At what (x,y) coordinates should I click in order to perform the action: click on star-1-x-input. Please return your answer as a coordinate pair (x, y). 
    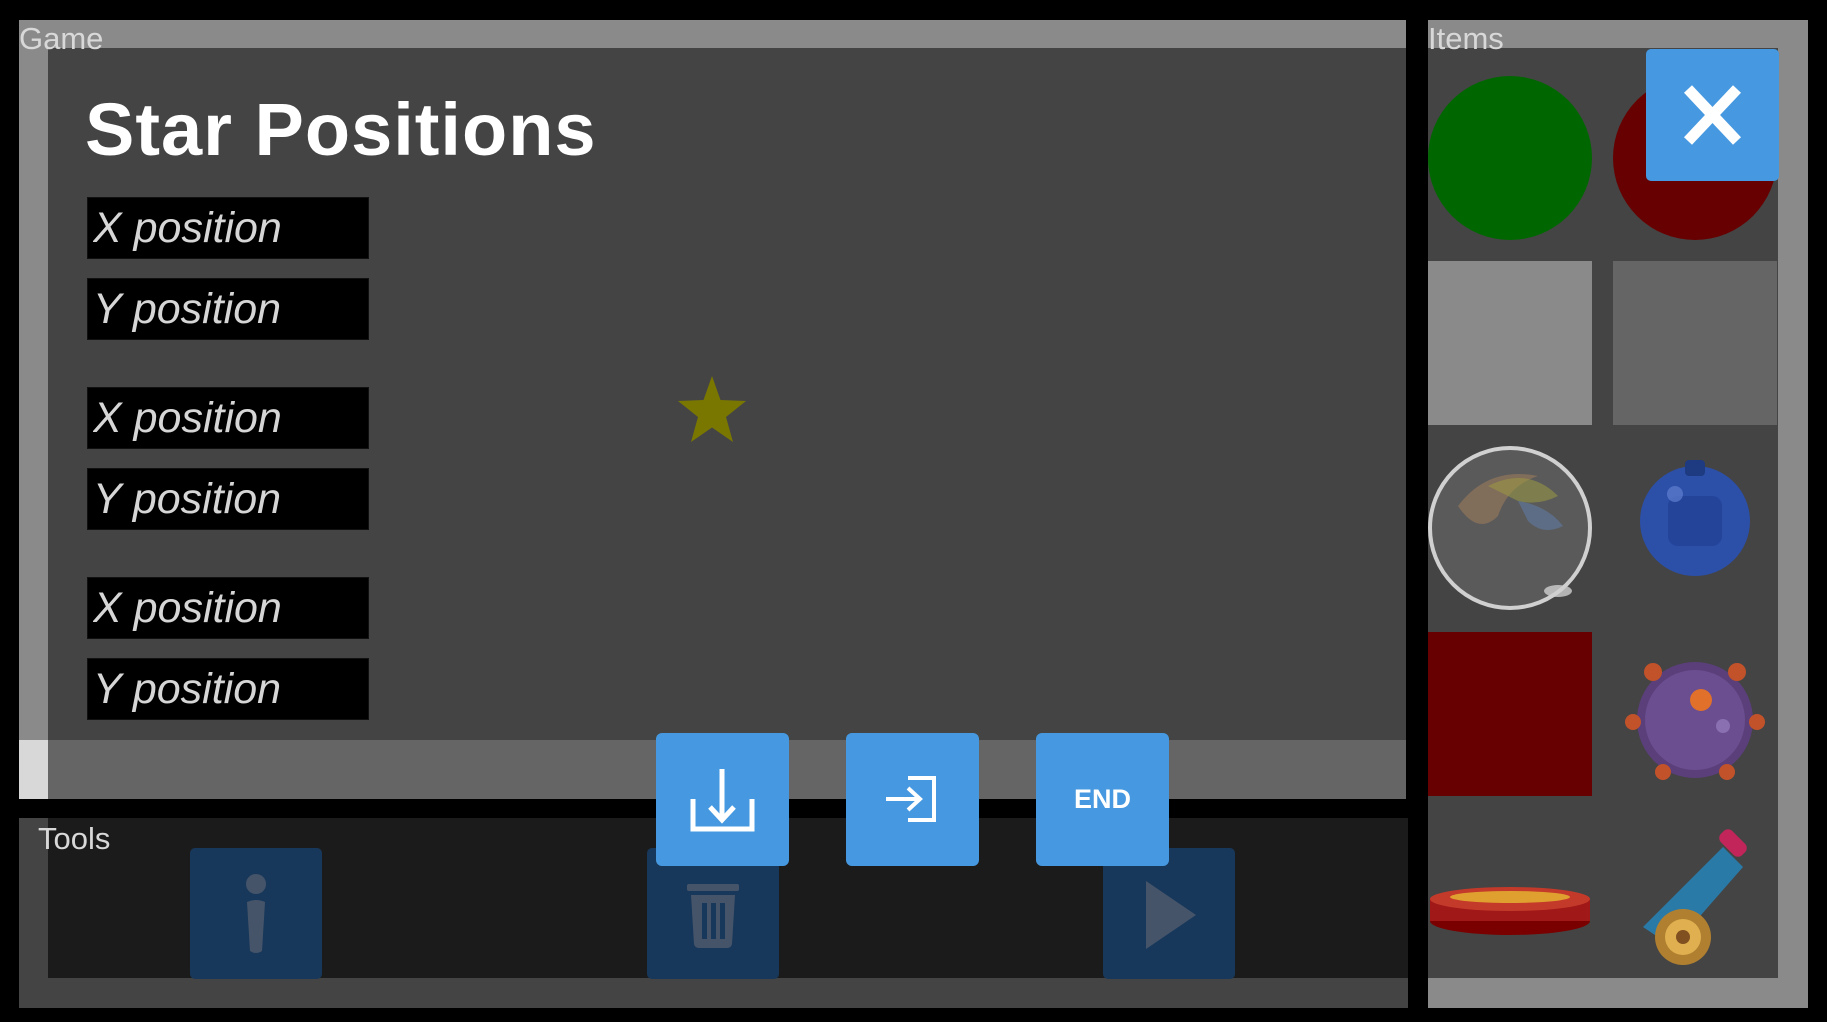
    Looking at the image, I should click on (228, 228).